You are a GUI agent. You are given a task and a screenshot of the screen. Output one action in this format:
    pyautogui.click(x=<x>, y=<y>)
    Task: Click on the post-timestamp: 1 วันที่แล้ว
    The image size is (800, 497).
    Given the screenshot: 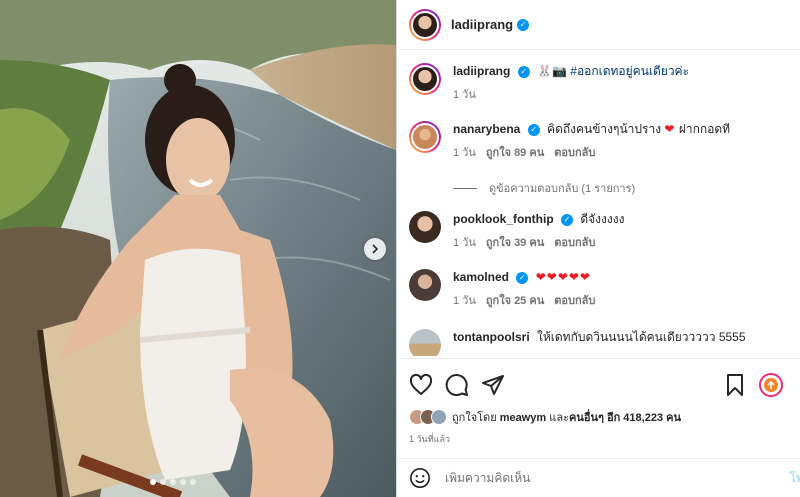 What is the action you would take?
    pyautogui.click(x=429, y=439)
    